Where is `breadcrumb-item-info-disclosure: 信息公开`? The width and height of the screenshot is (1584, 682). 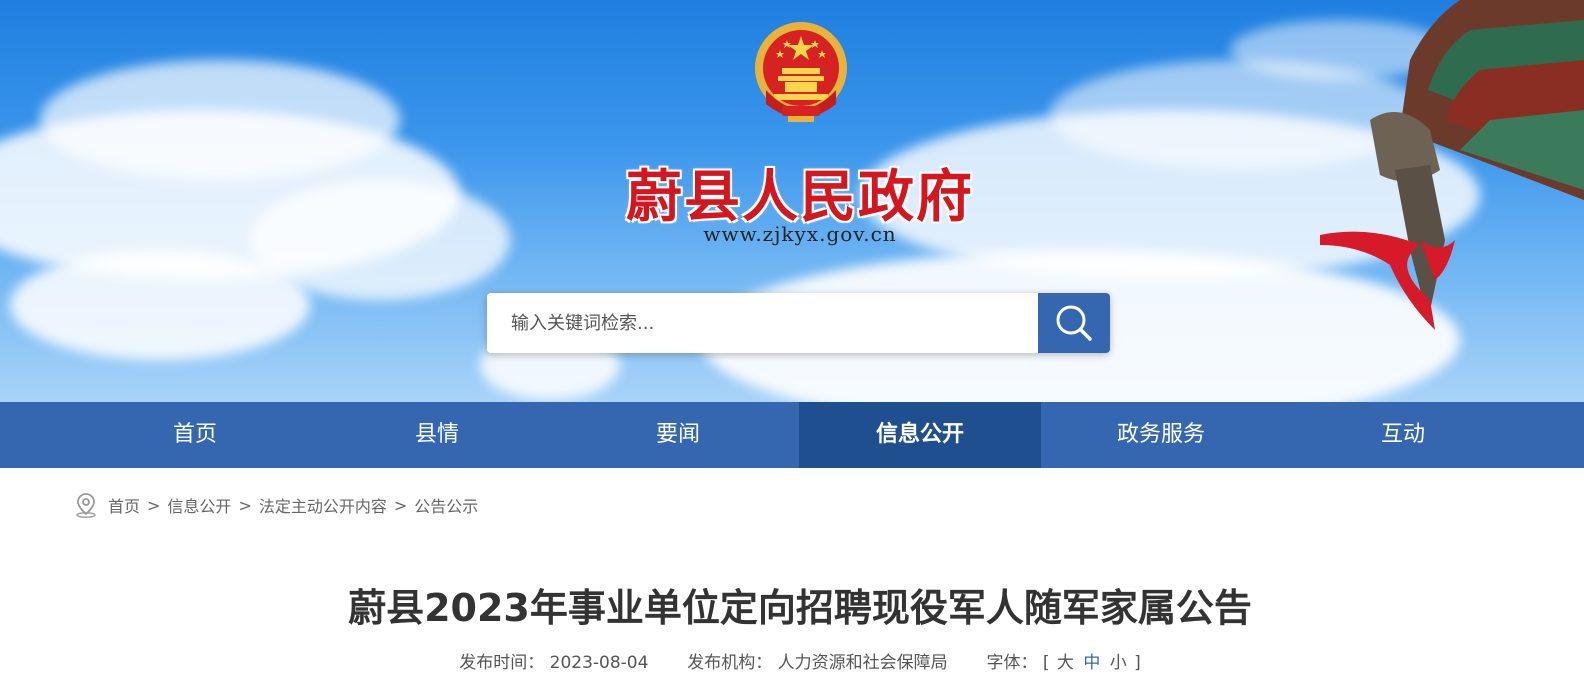 breadcrumb-item-info-disclosure: 信息公开 is located at coordinates (199, 505).